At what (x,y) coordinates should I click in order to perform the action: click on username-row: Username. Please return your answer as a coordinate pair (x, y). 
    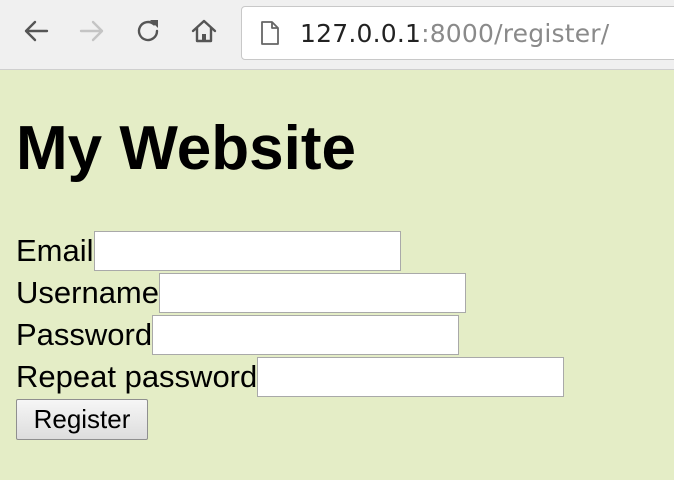
    Looking at the image, I should click on (241, 293).